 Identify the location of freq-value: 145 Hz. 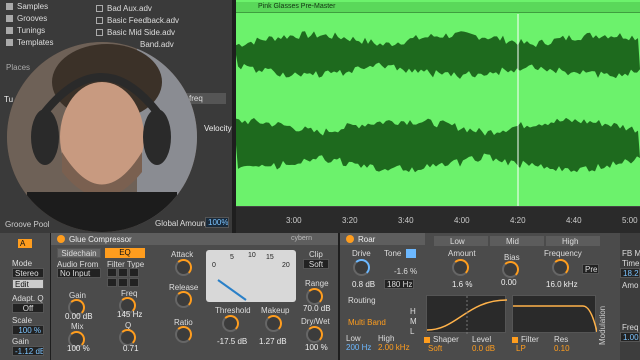
(130, 314).